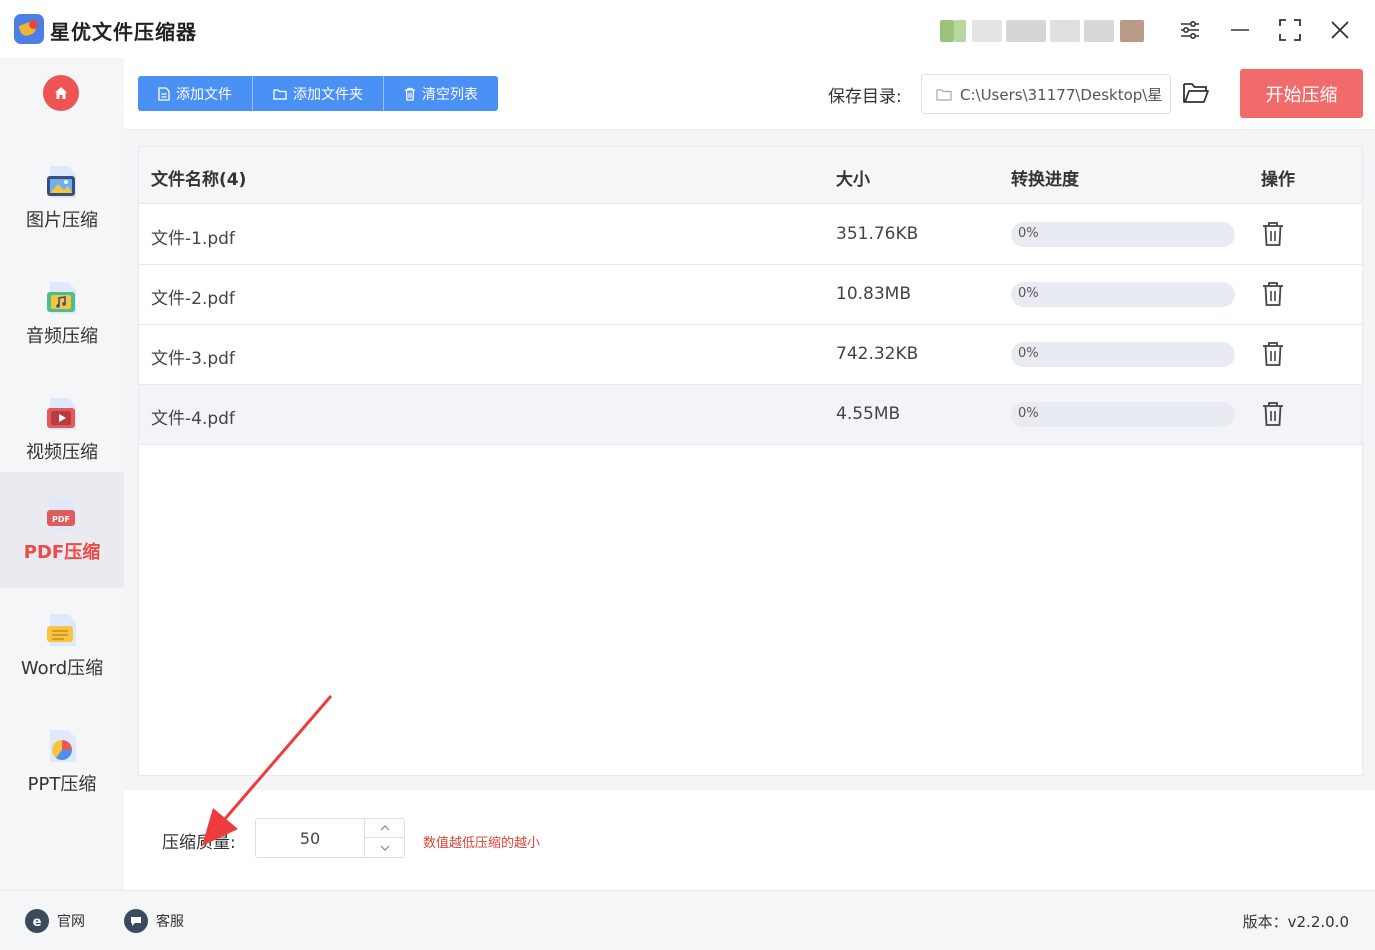 This screenshot has height=950, width=1375. Describe the element at coordinates (63, 746) in the screenshot. I see `ppt-compress-icon` at that location.